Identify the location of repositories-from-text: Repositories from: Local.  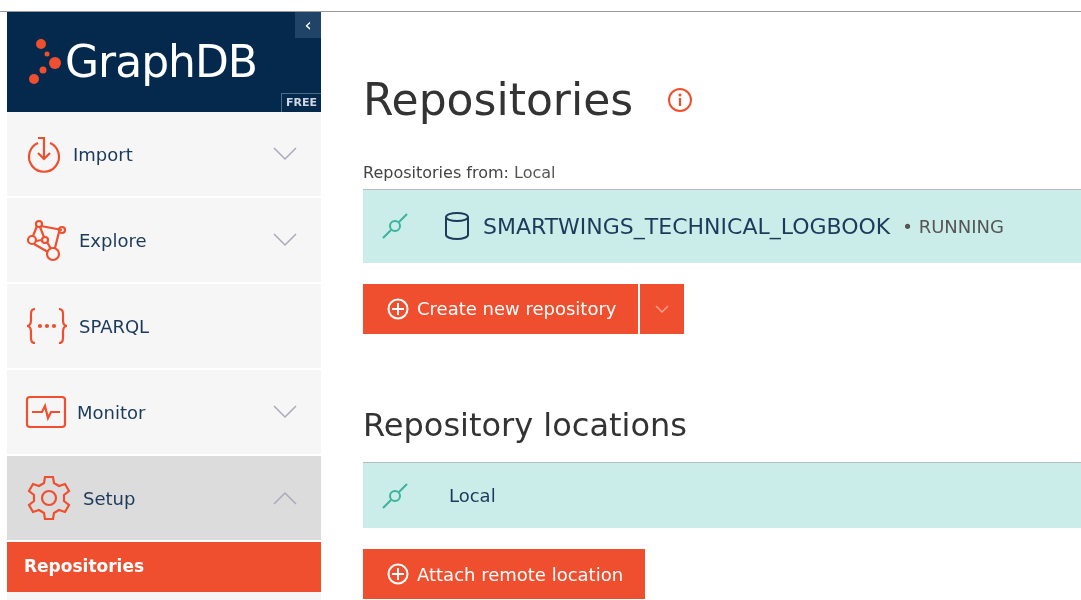
(460, 172).